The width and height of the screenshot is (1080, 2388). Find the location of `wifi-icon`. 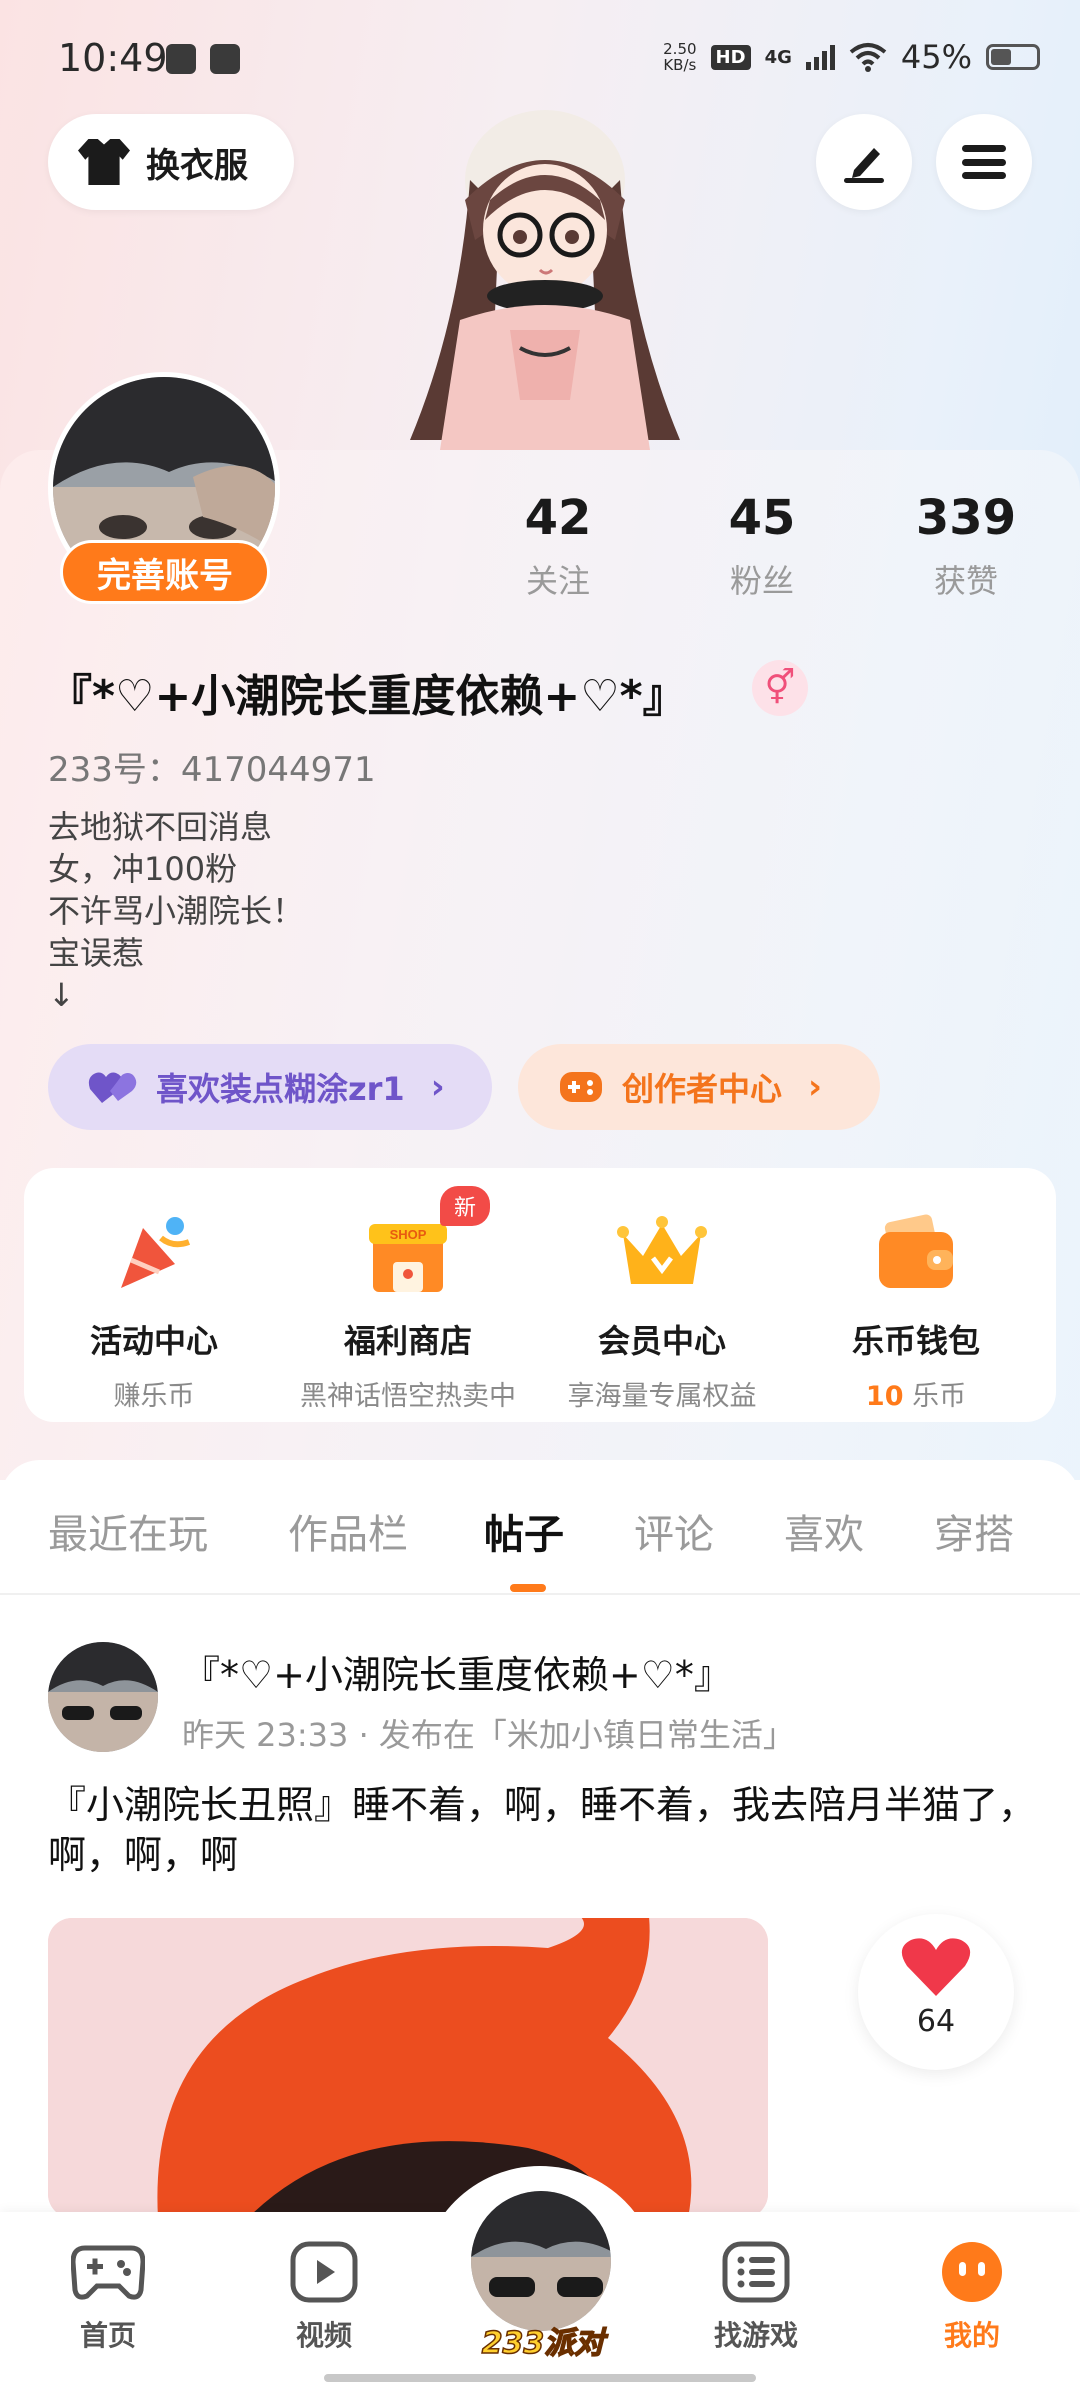

wifi-icon is located at coordinates (868, 57).